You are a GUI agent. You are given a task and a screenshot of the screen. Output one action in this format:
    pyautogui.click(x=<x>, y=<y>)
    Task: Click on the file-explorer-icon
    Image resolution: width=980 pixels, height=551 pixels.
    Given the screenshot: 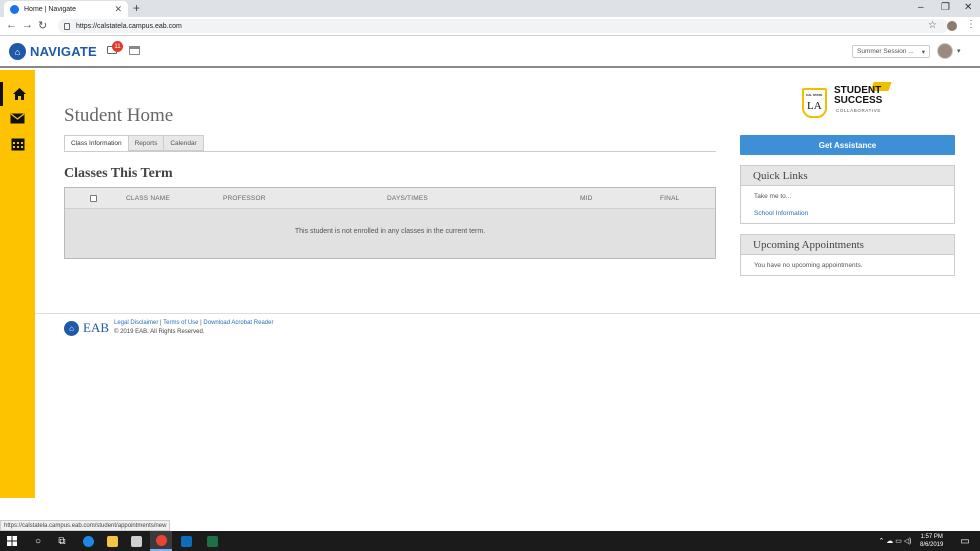 What is the action you would take?
    pyautogui.click(x=112, y=541)
    